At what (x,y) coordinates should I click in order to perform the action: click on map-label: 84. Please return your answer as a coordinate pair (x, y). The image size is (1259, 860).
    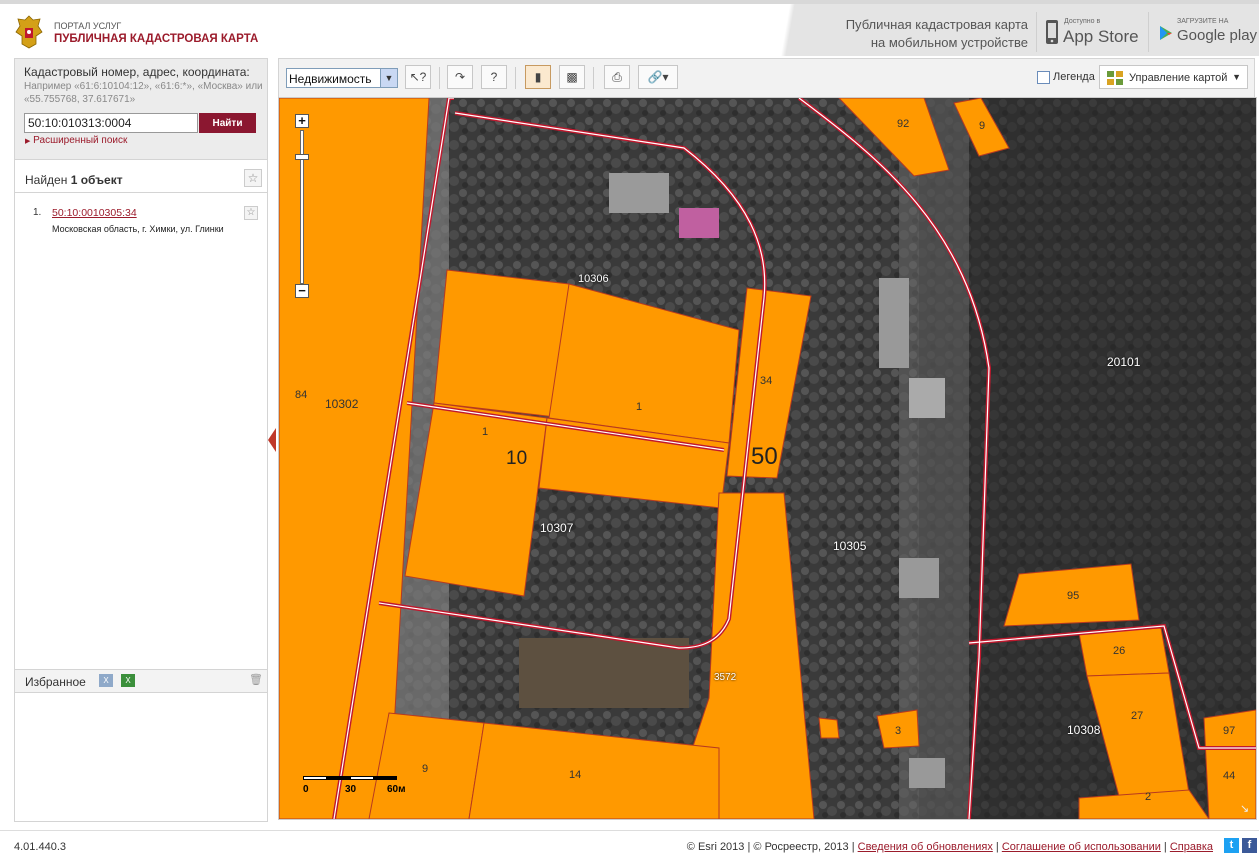
    Looking at the image, I should click on (301, 395).